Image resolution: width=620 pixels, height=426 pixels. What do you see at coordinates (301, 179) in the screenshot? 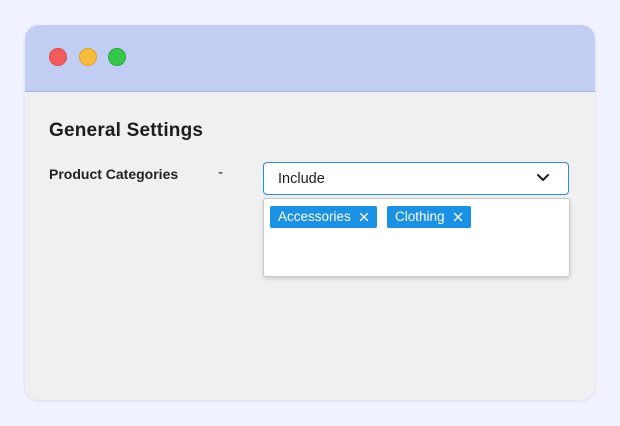
I see `select-value: Include` at bounding box center [301, 179].